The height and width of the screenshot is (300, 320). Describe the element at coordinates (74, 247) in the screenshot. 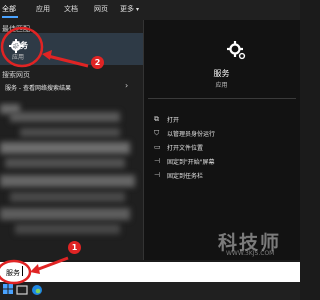

I see `callout-number-1: 1` at that location.